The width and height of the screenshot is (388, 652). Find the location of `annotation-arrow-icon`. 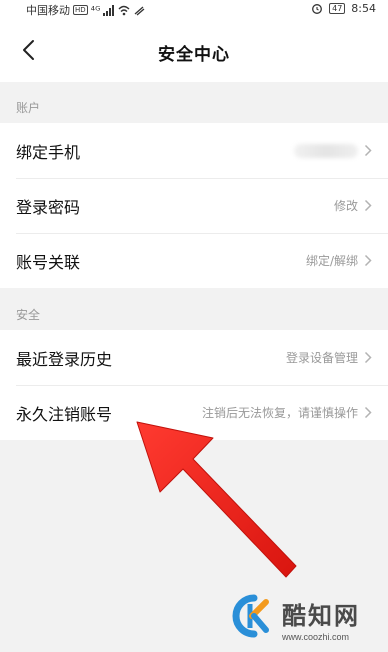

annotation-arrow-icon is located at coordinates (216, 499).